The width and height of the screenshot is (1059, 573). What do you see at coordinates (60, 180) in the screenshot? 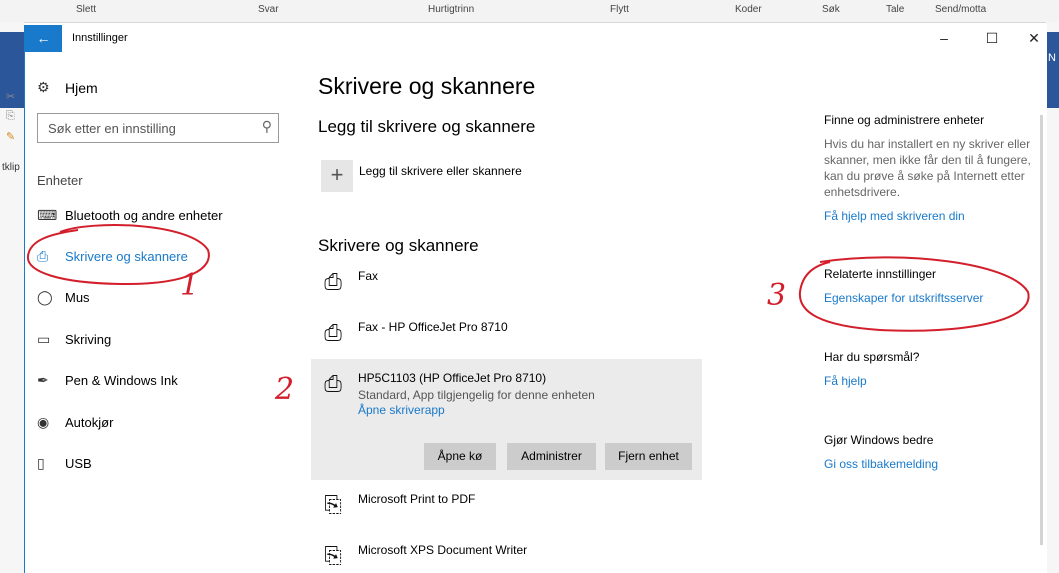
I see `section-devices: Enheter` at bounding box center [60, 180].